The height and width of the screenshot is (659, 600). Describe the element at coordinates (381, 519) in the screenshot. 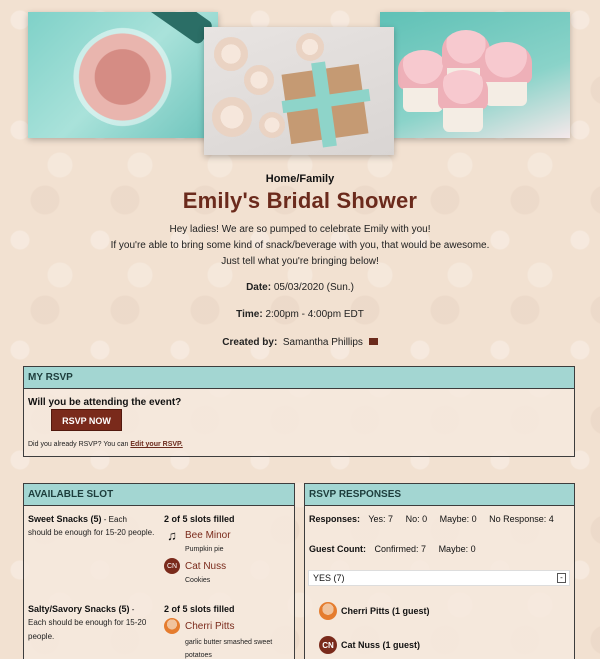

I see `yes-count: Yes: 7` at that location.